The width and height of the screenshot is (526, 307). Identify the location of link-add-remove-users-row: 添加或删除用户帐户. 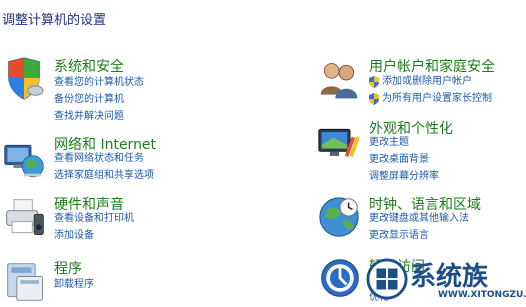
(430, 81).